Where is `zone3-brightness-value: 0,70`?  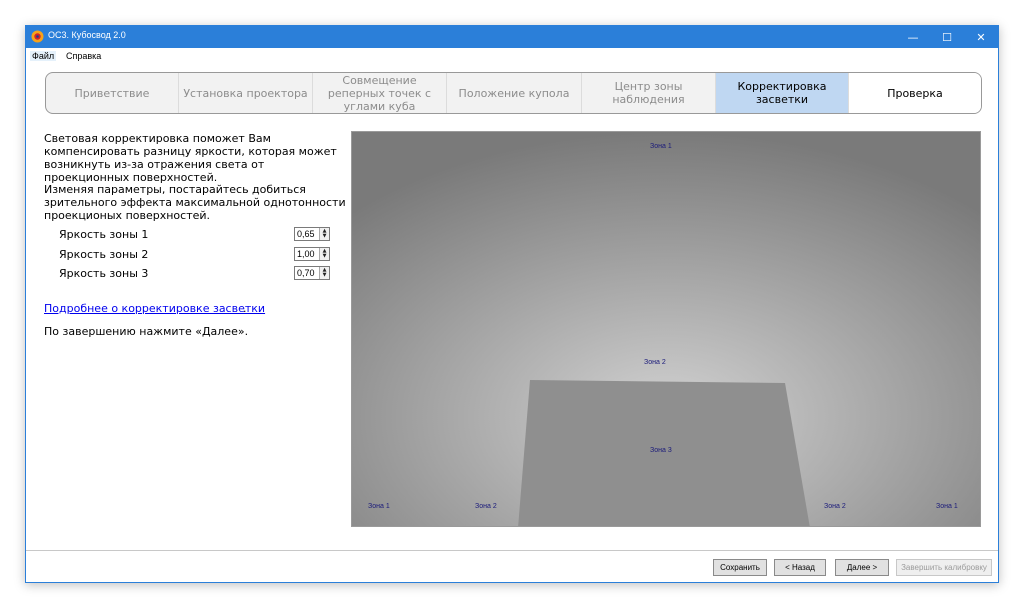
zone3-brightness-value: 0,70 is located at coordinates (306, 273).